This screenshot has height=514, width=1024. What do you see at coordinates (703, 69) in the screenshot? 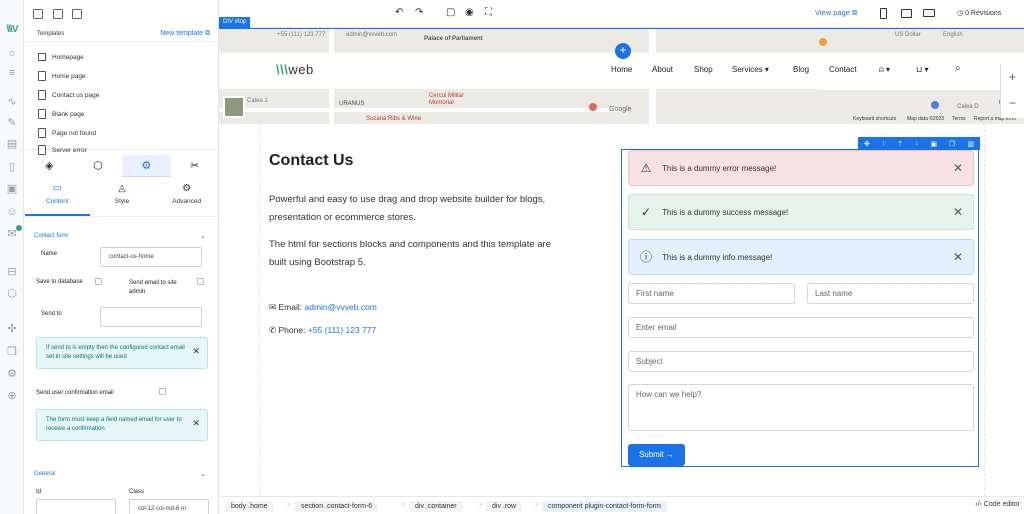
I see `nav-shop: Shop` at bounding box center [703, 69].